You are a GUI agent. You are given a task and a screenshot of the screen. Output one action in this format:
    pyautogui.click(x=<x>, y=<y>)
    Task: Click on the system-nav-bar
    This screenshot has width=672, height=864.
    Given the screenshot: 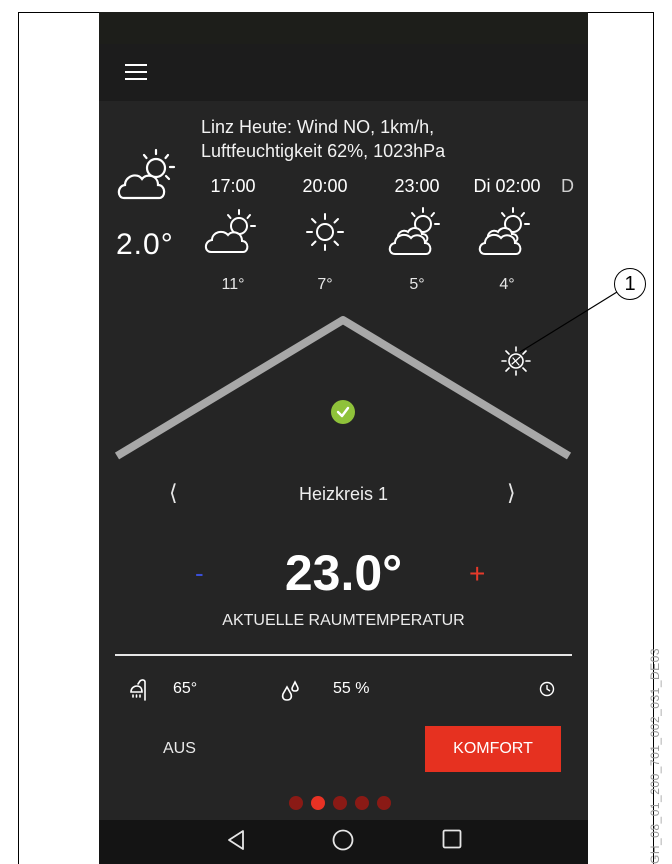 What is the action you would take?
    pyautogui.click(x=343, y=842)
    